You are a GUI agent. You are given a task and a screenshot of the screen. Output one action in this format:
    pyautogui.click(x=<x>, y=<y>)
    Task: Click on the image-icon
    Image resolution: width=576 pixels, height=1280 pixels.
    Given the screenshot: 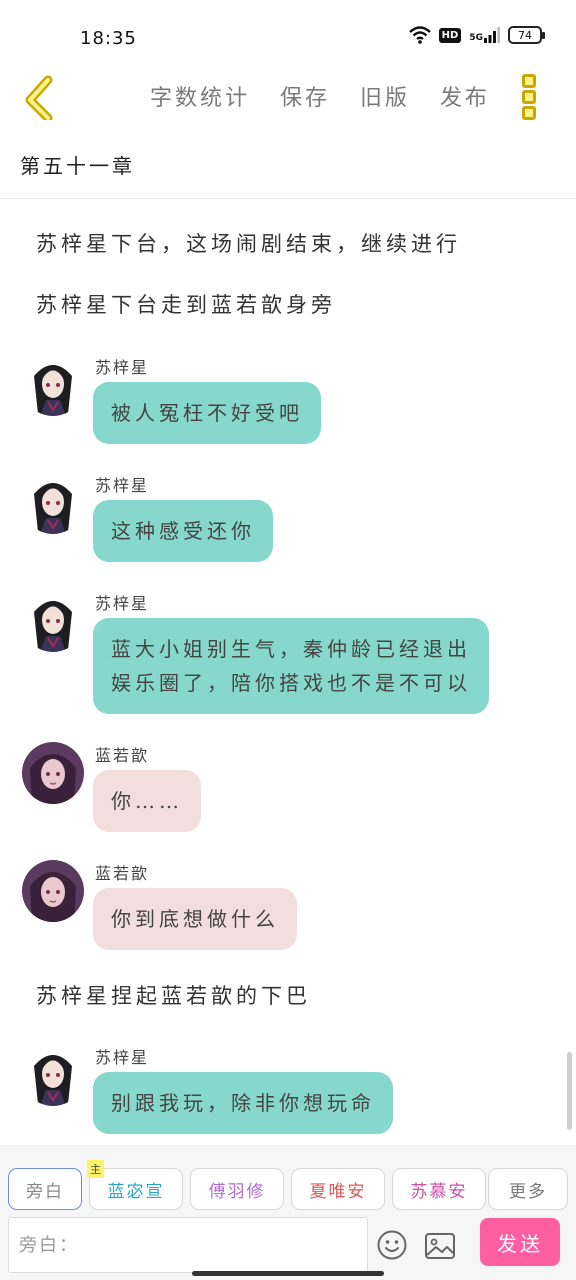 What is the action you would take?
    pyautogui.click(x=440, y=1246)
    